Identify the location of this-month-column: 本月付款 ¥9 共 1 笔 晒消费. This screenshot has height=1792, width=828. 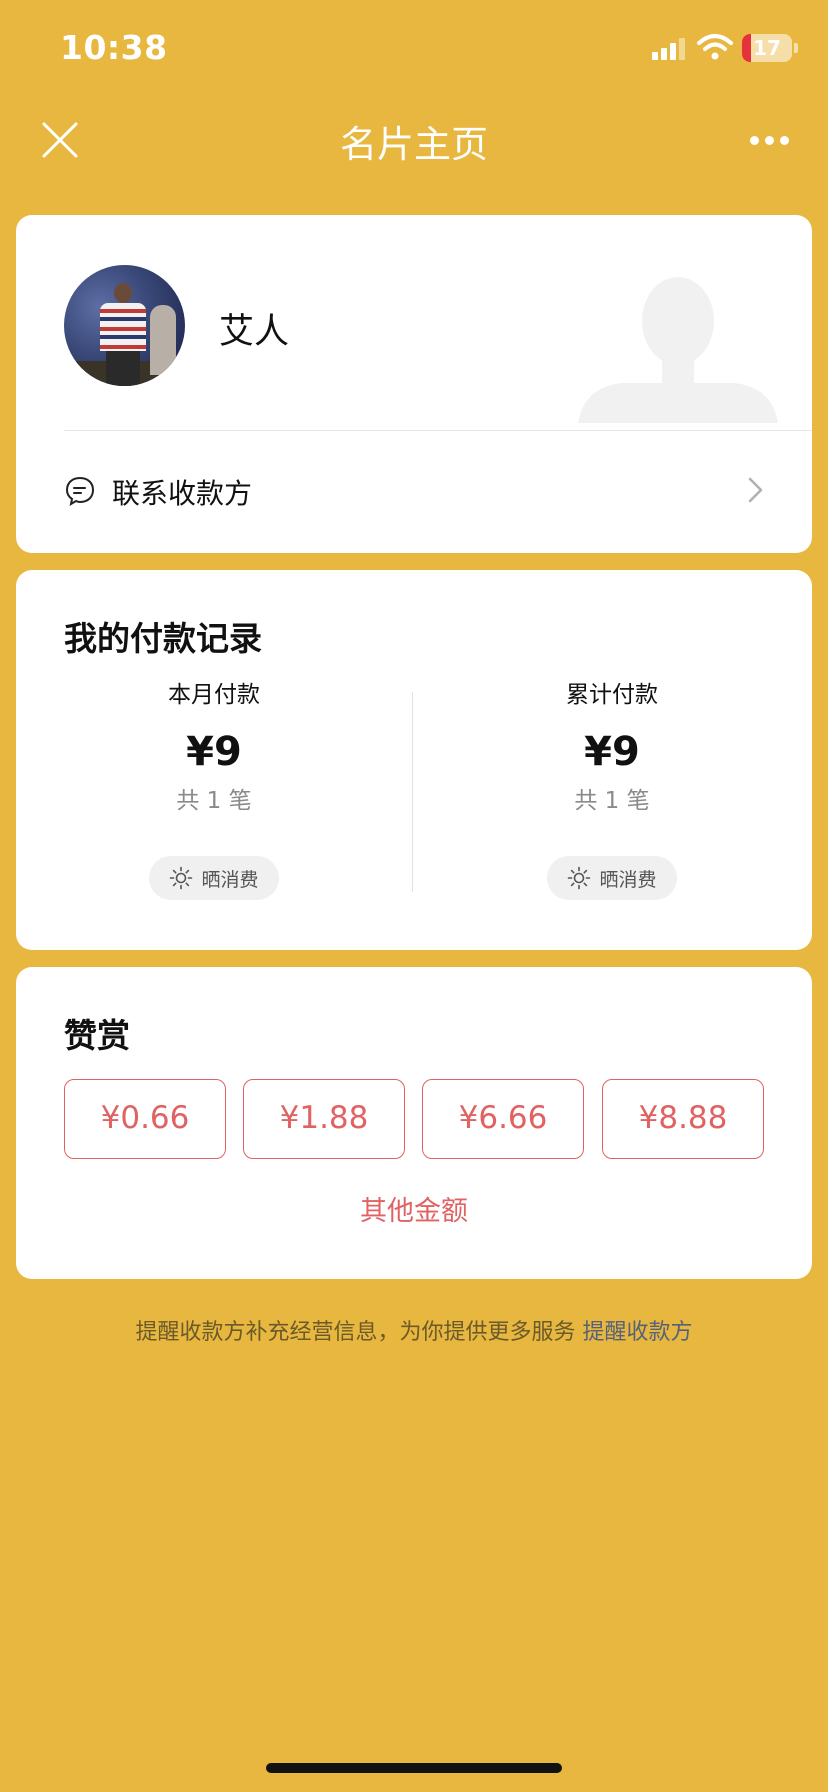
(214, 790).